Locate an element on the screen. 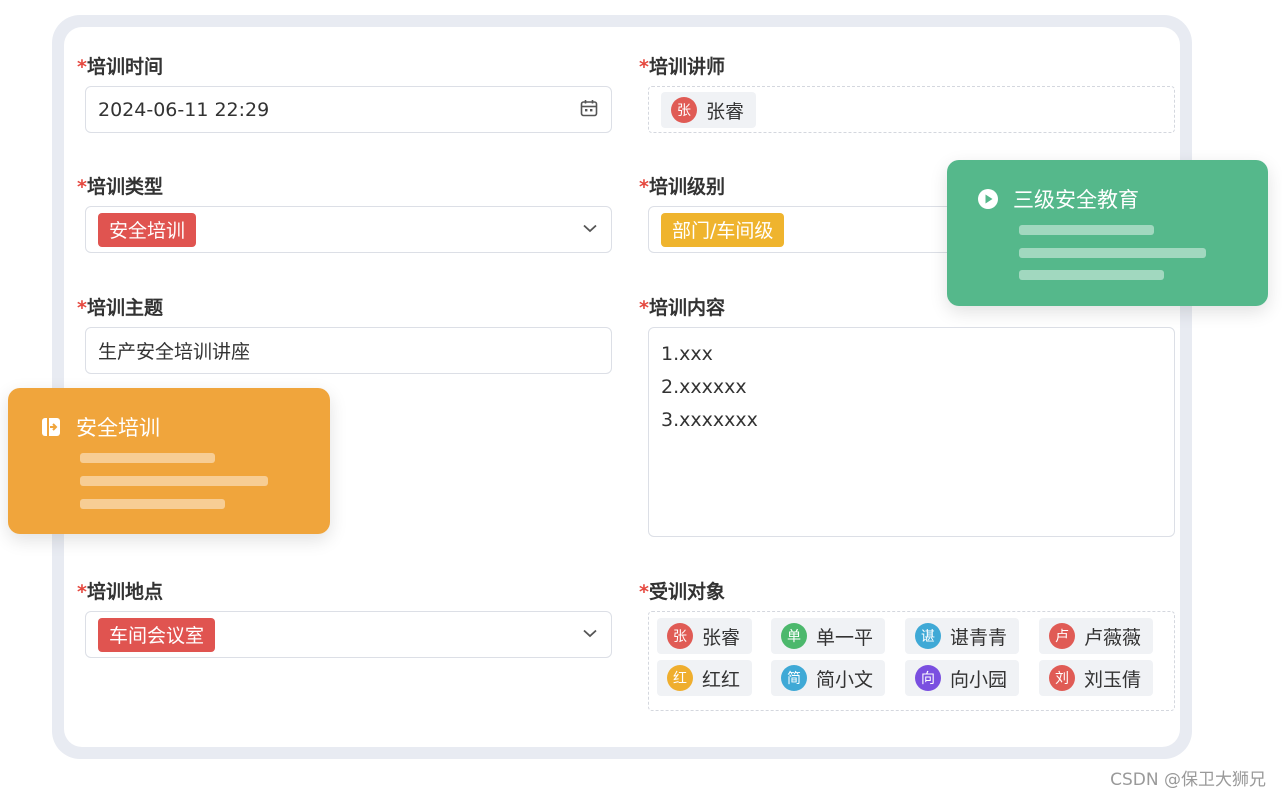 The image size is (1282, 798). trainee-chip: 谌 谌青青 is located at coordinates (962, 636).